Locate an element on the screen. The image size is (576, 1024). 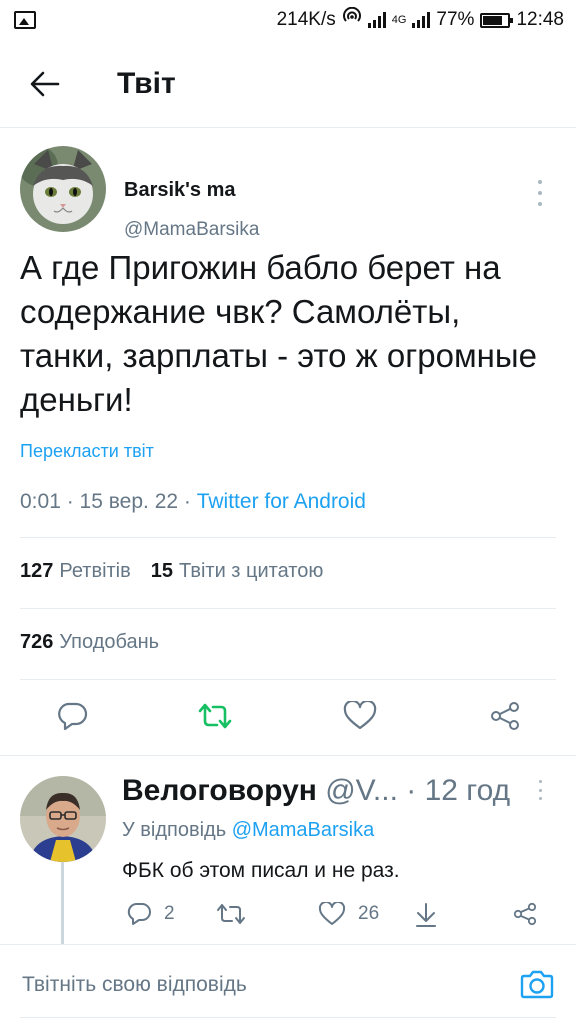
tweet-date: 15 вер. 22 is located at coordinates (129, 501).